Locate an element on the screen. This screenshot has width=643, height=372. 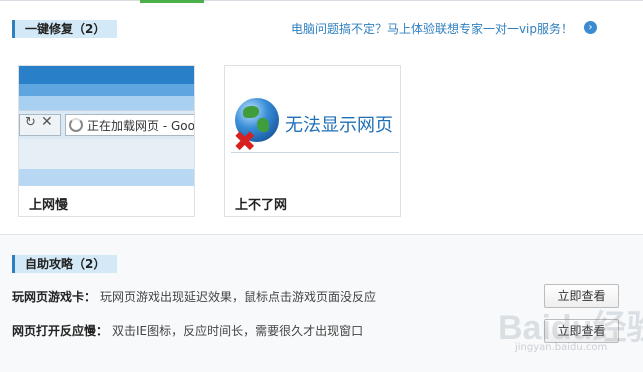
arrow-right-circle-icon: › is located at coordinates (590, 27).